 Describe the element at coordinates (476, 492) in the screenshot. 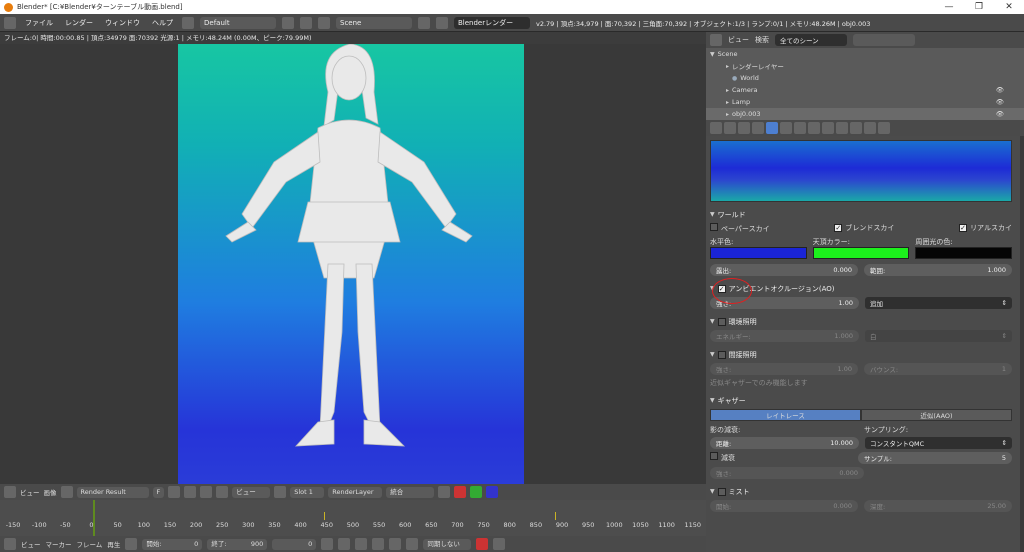

I see `green-channel-icon` at that location.